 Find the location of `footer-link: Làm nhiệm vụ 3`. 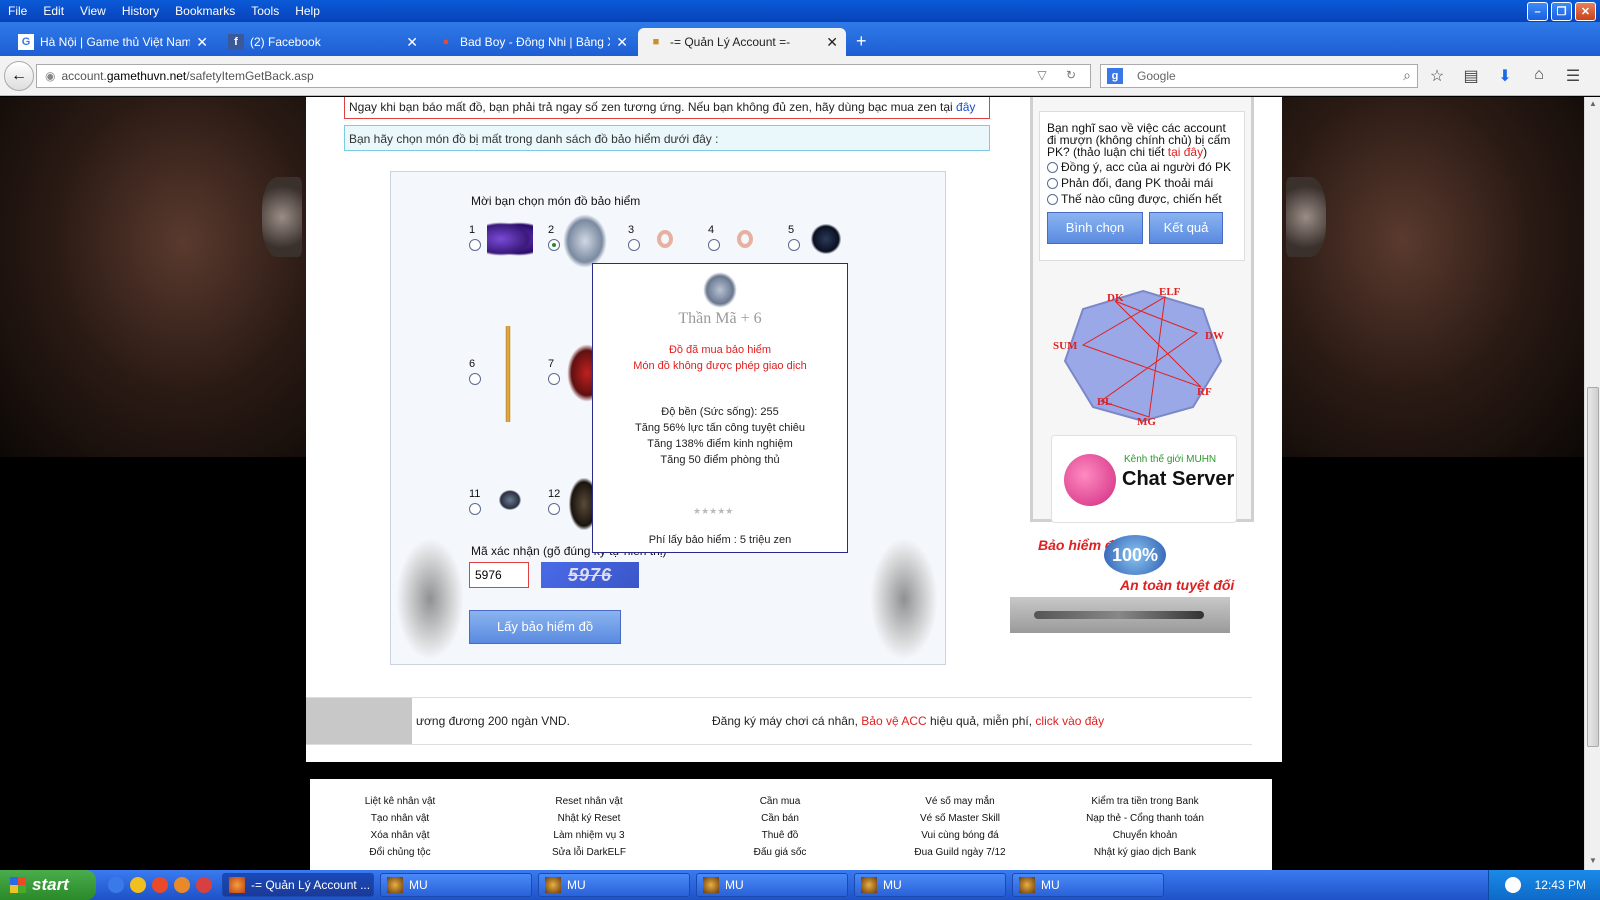

footer-link: Làm nhiệm vụ 3 is located at coordinates (589, 835).